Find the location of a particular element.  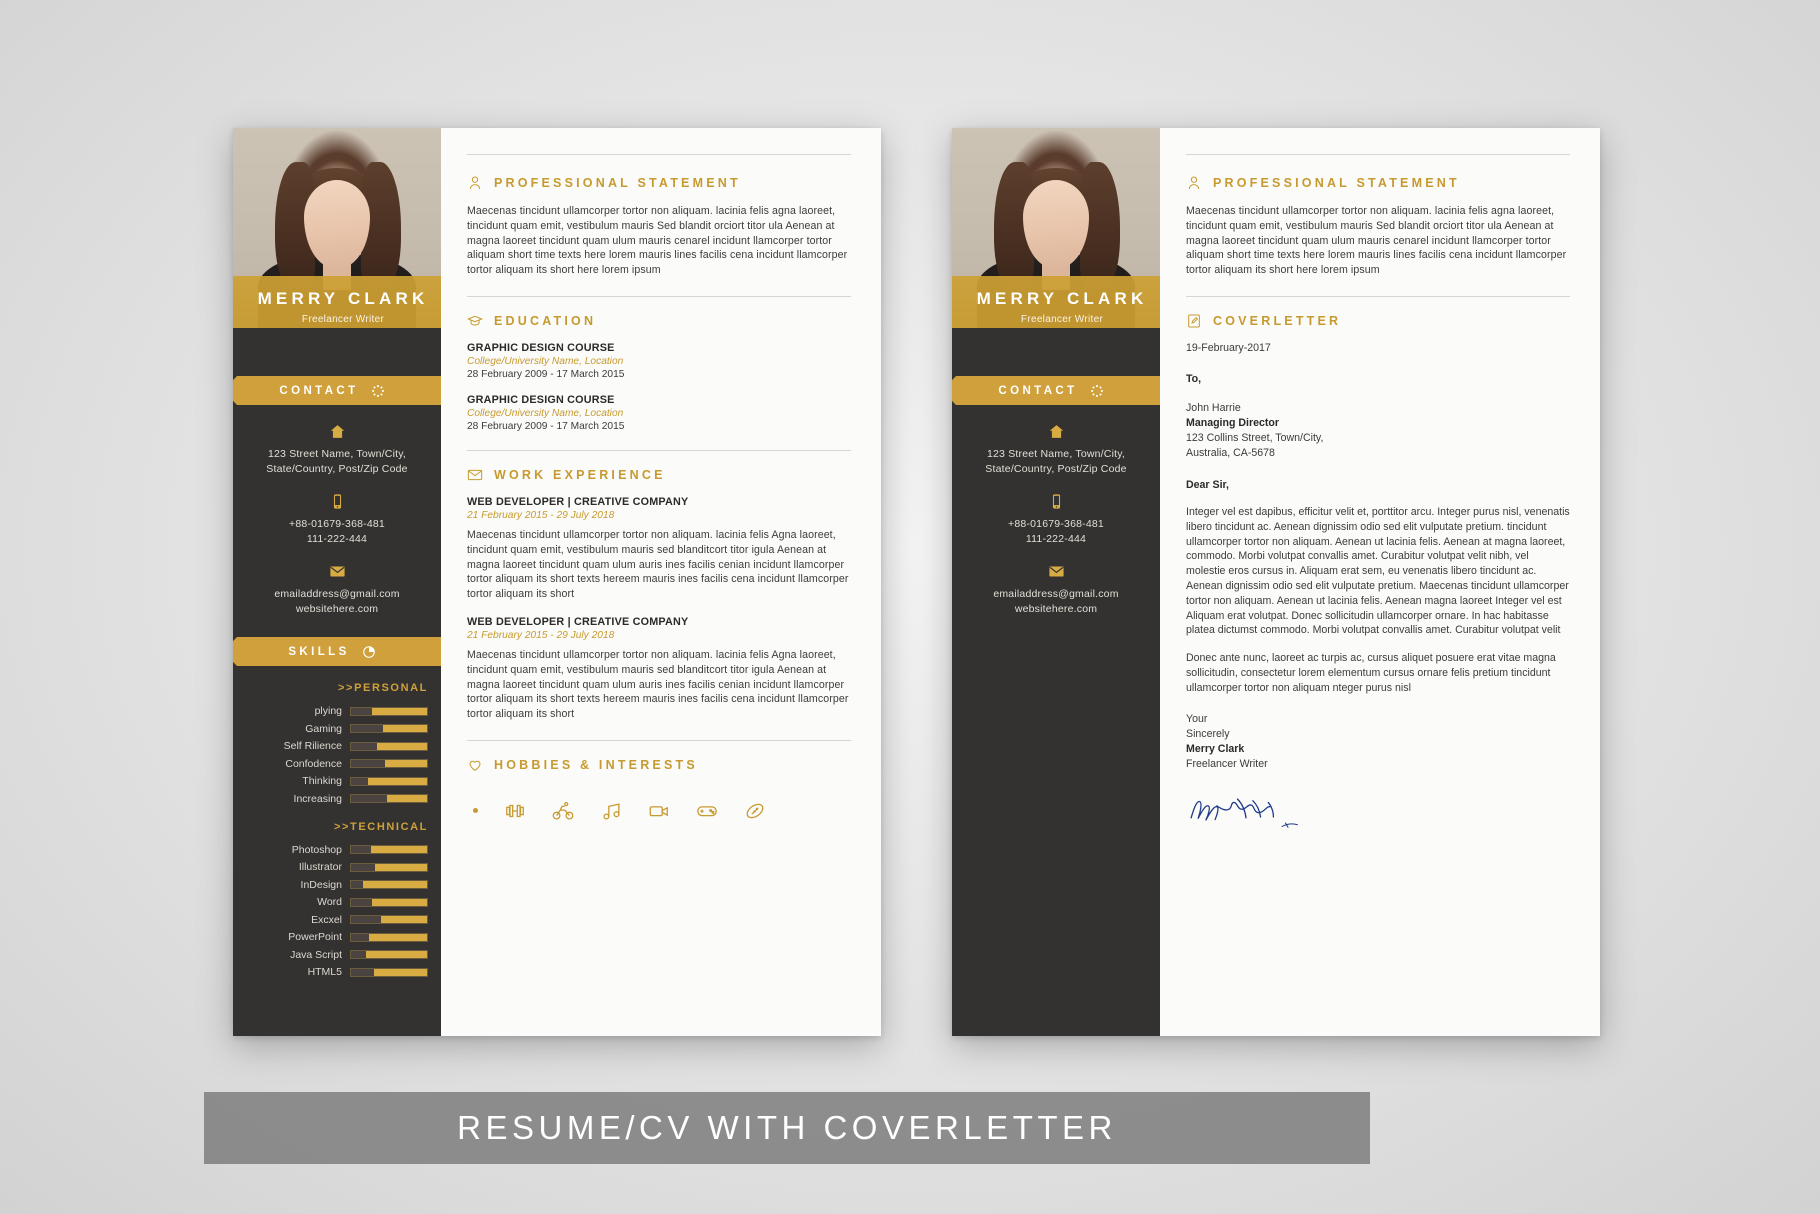

skill-row: PowerPoint is located at coordinates (337, 937).